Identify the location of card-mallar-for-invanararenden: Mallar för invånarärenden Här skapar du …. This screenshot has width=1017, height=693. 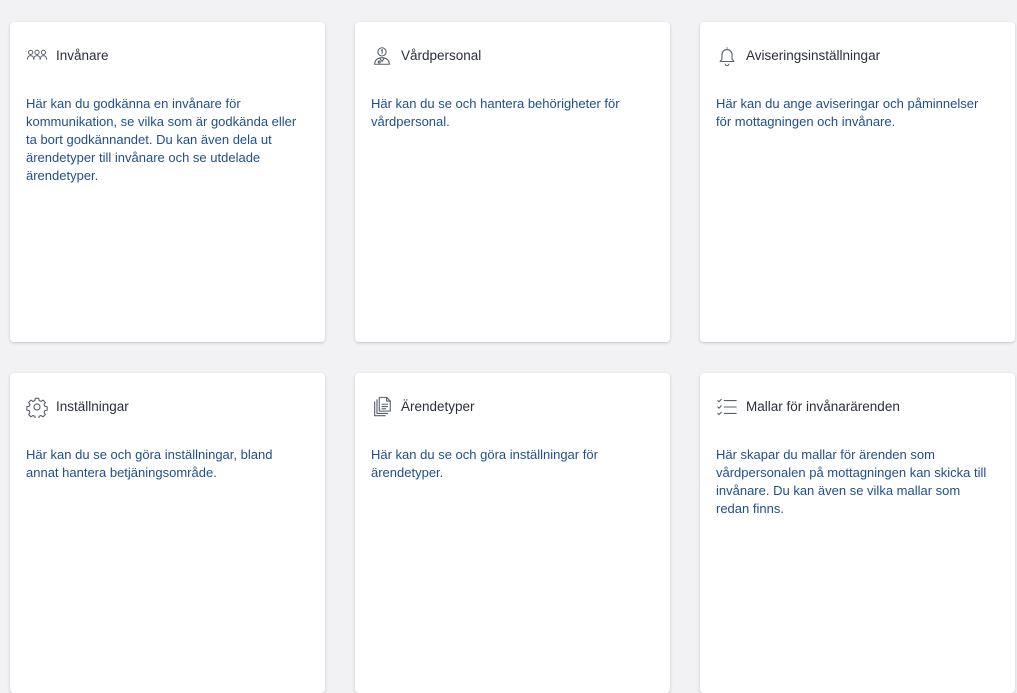
(857, 533).